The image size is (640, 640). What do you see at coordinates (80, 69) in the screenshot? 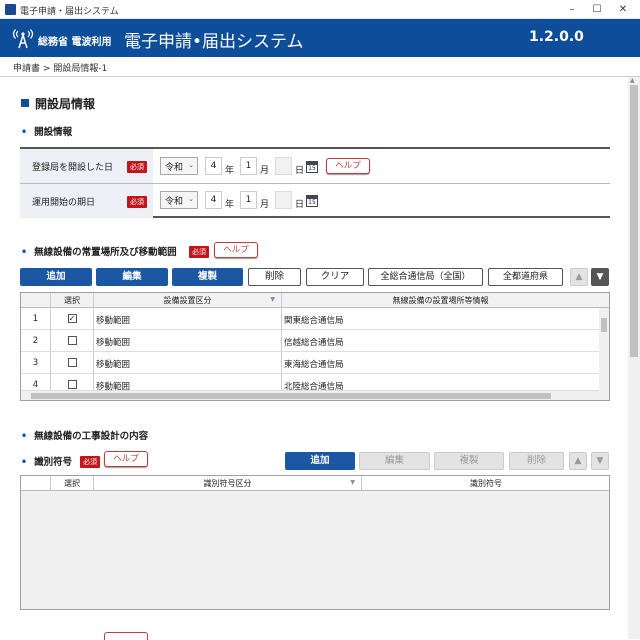
I see `breadcrumb-current: 開設局情報-1` at bounding box center [80, 69].